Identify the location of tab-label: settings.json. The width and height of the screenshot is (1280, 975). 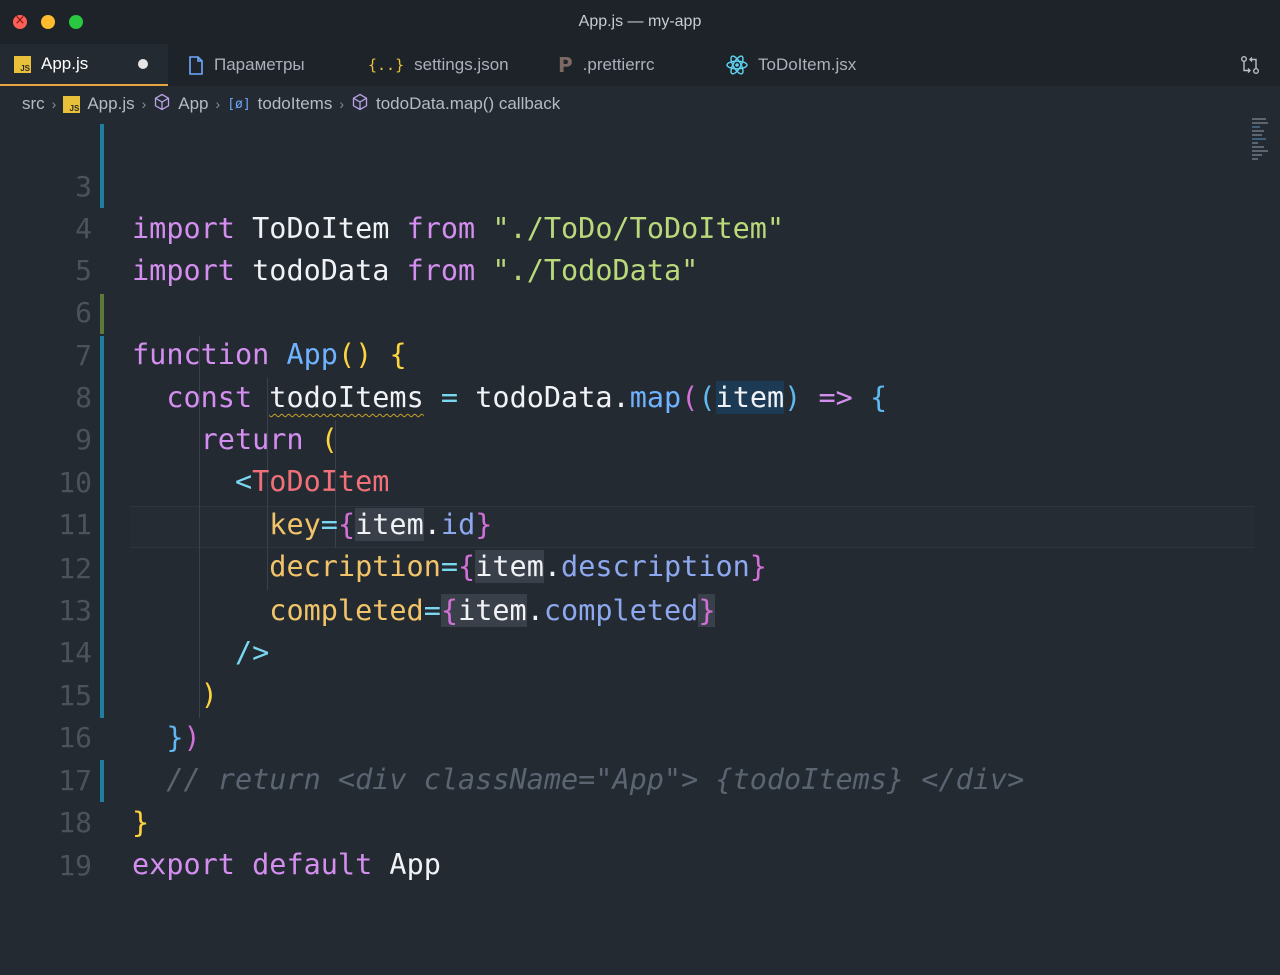
(461, 64).